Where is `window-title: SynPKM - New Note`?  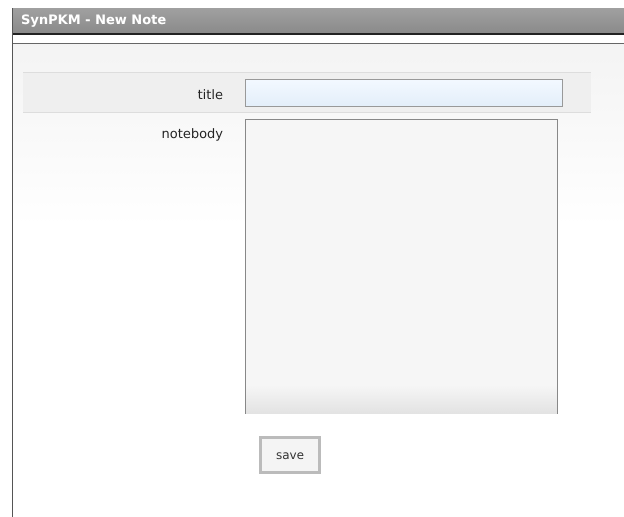 window-title: SynPKM - New Note is located at coordinates (318, 21).